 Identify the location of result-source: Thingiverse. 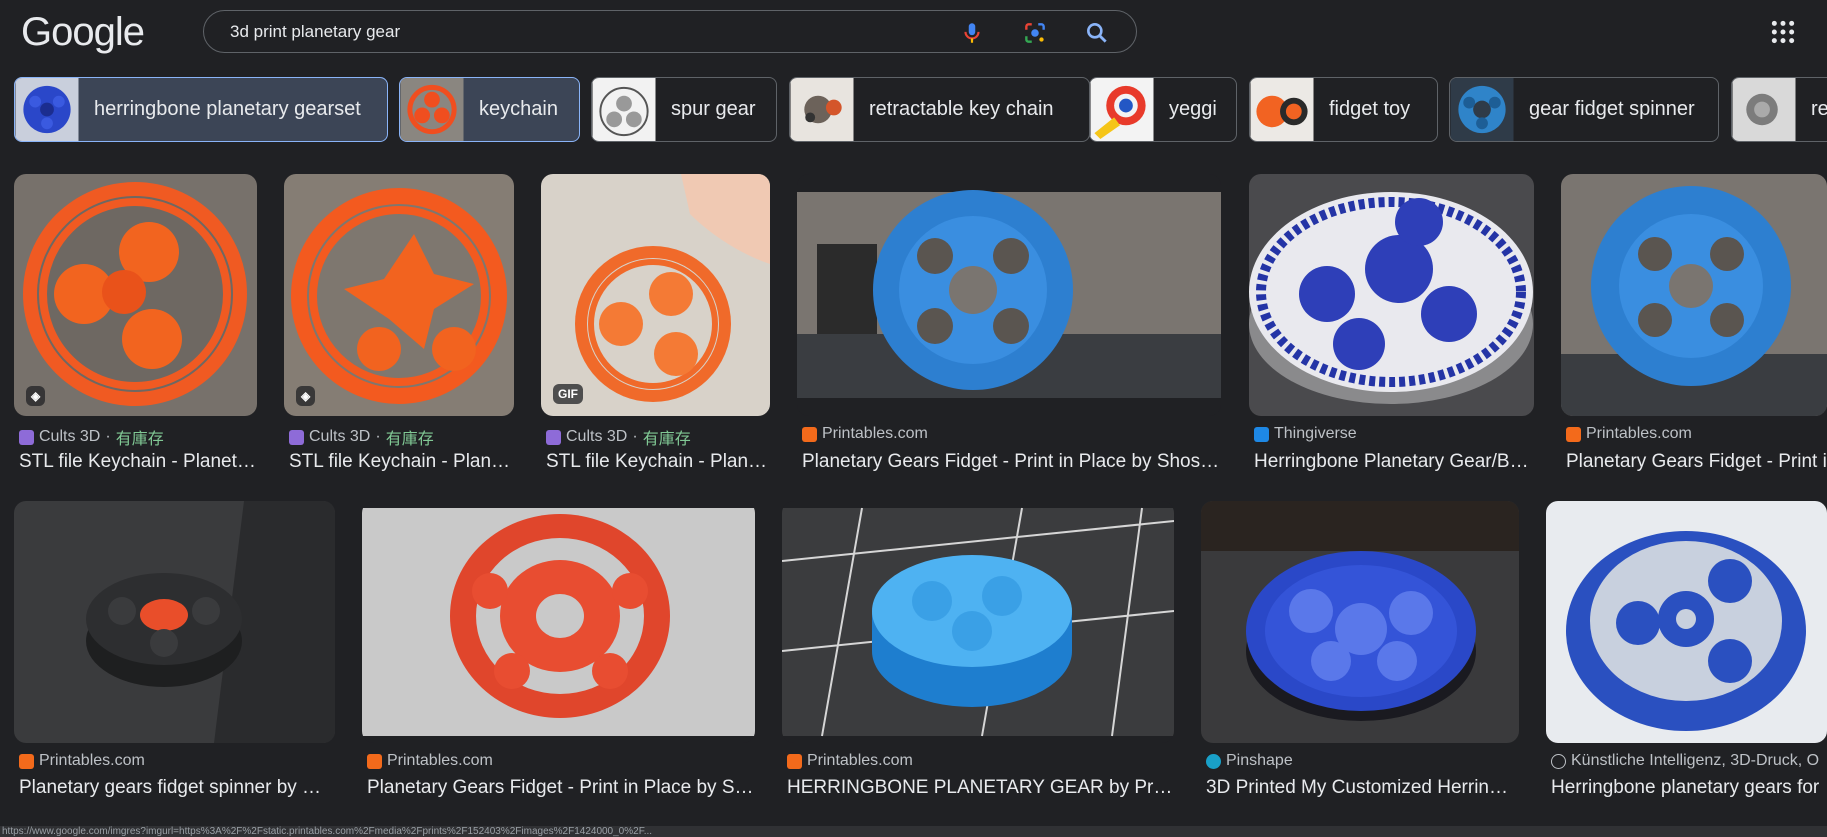
(1305, 434).